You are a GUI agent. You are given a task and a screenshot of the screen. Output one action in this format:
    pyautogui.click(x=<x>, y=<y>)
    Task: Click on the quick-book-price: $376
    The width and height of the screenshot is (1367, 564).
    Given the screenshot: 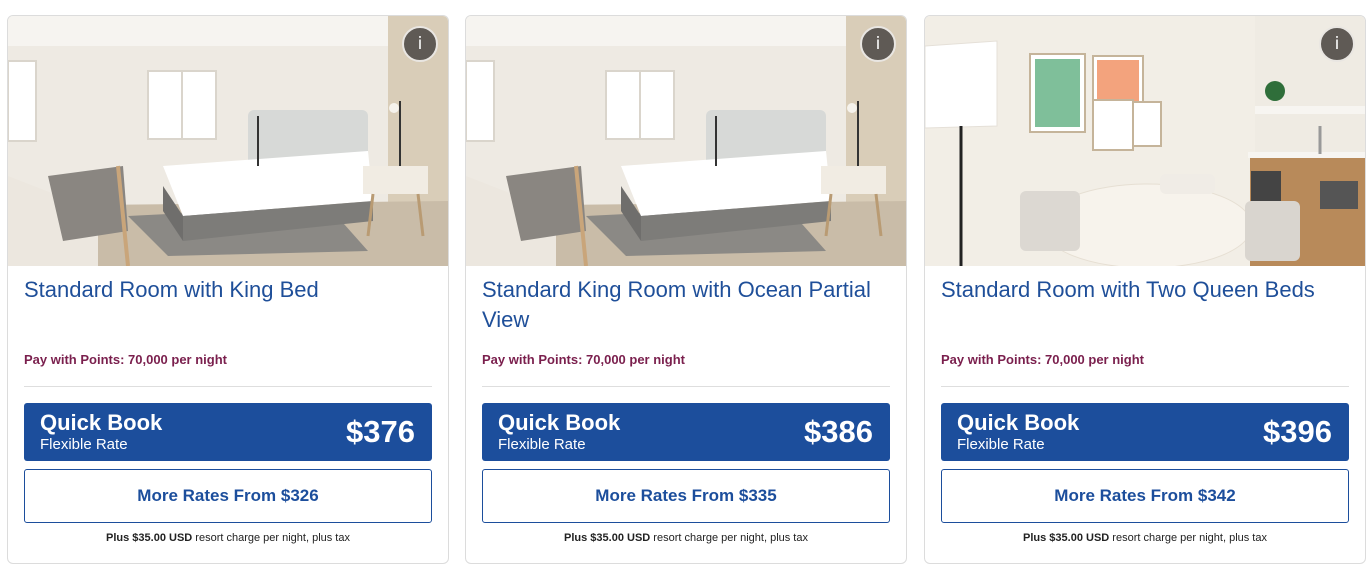 What is the action you would take?
    pyautogui.click(x=380, y=431)
    